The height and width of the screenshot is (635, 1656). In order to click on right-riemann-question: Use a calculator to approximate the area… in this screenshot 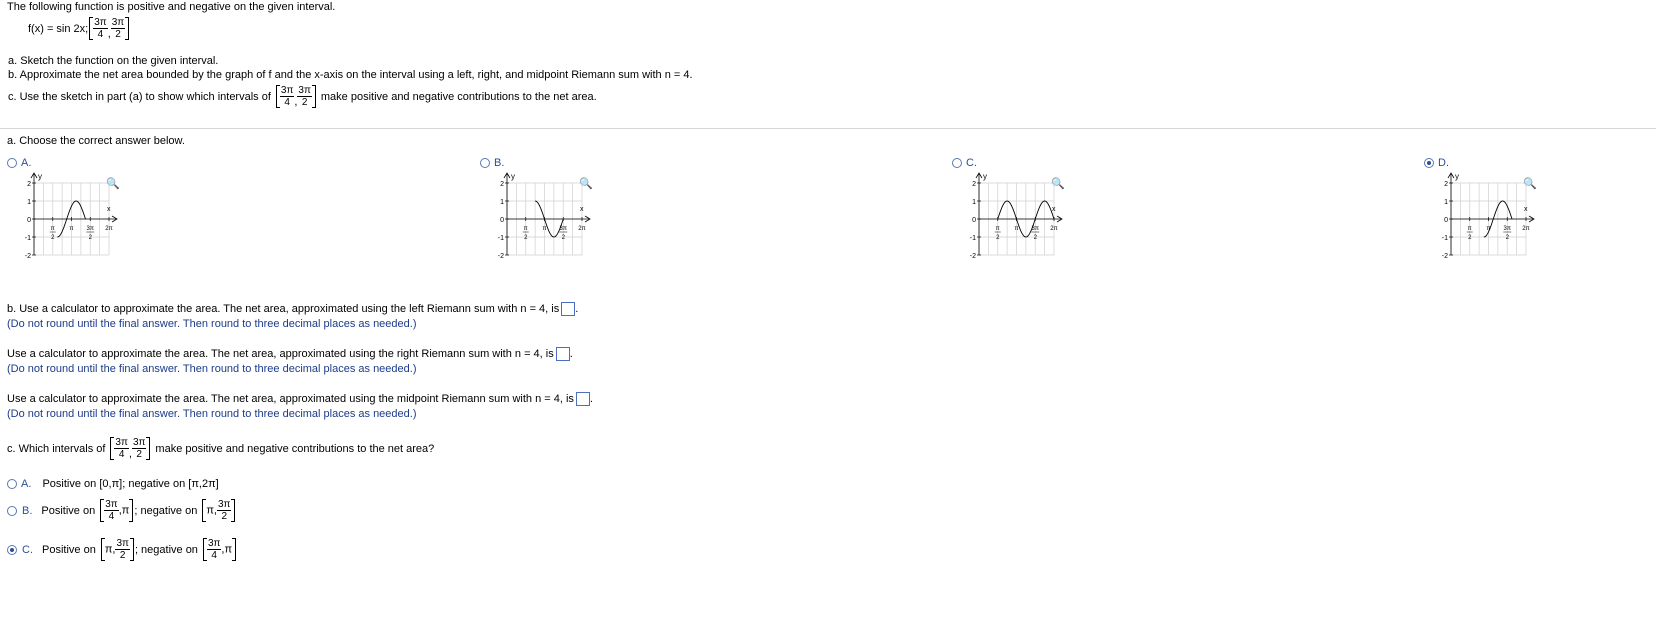, I will do `click(290, 354)`.